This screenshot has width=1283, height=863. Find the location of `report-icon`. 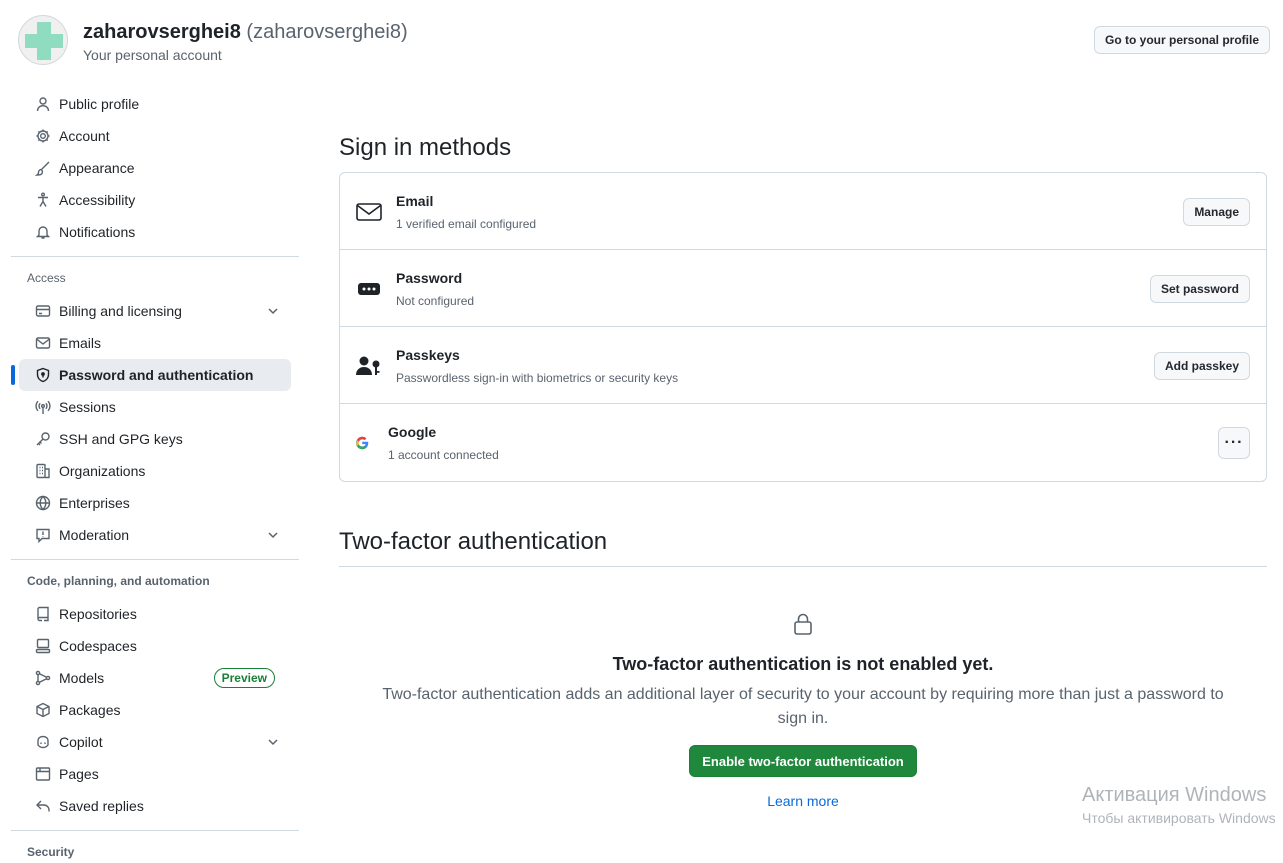

report-icon is located at coordinates (43, 535).